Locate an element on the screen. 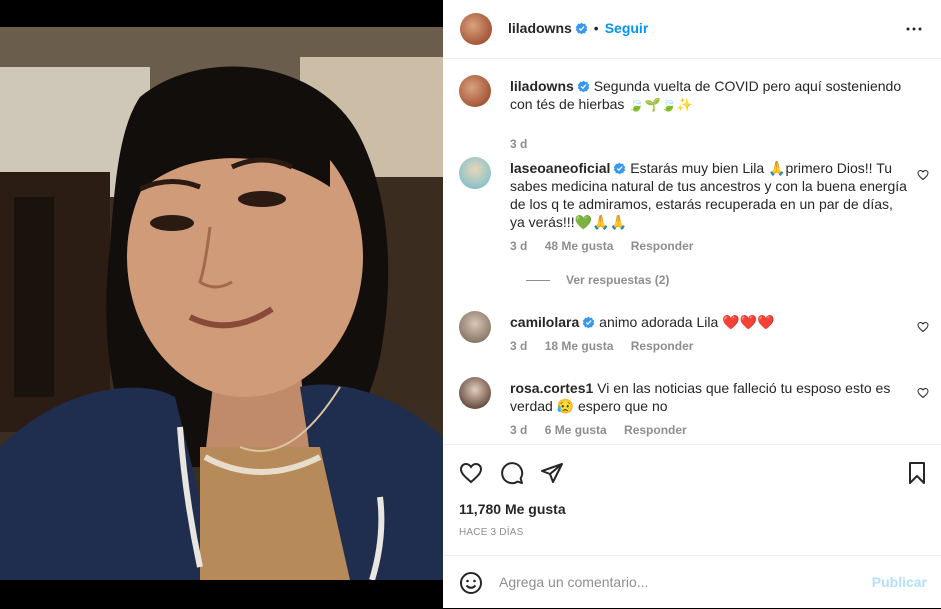  comment-composer: Publicar is located at coordinates (692, 582).